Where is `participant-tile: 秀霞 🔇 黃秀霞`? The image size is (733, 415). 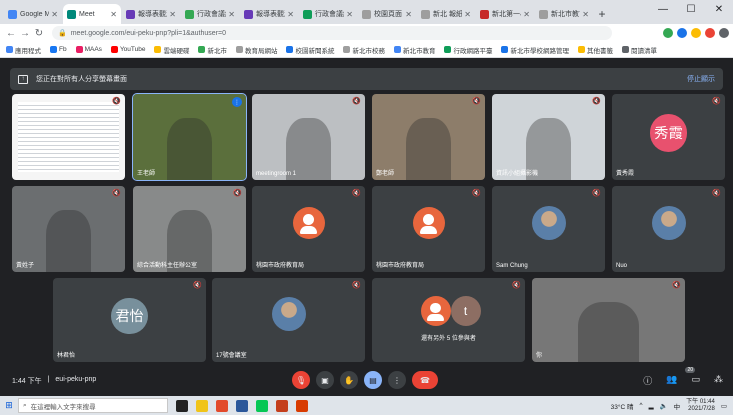
participant-tile: 秀霞 🔇 黃秀霞 is located at coordinates (668, 137).